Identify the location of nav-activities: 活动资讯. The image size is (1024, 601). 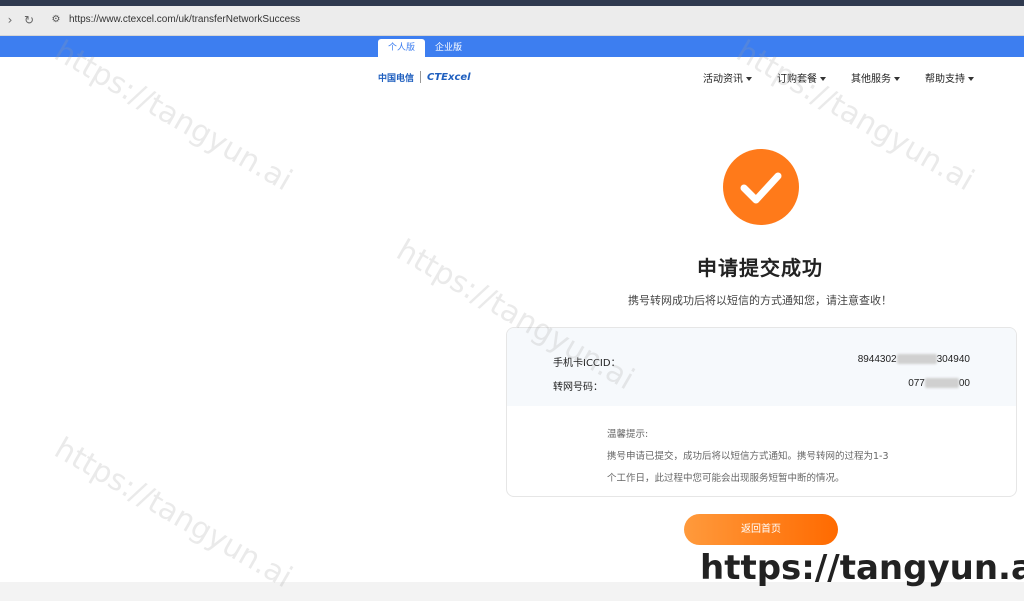
(727, 77).